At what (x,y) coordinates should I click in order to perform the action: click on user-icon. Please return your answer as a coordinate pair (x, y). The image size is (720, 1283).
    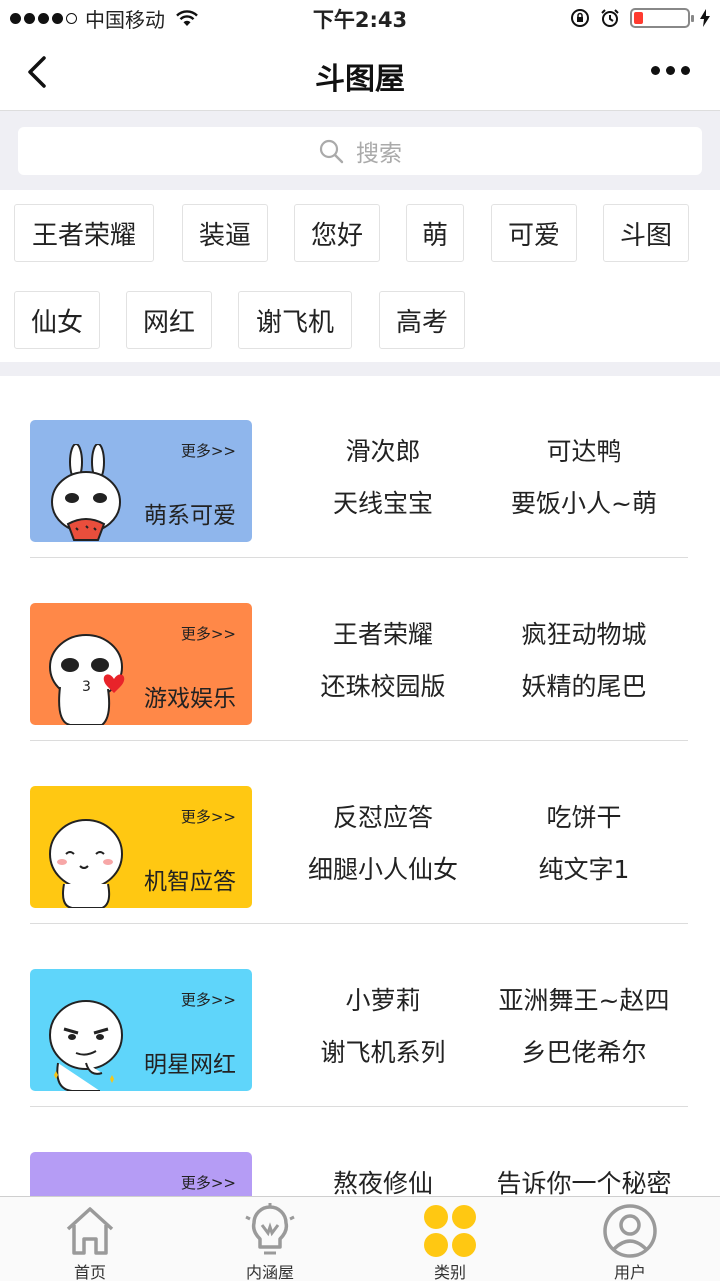
    Looking at the image, I should click on (630, 1231).